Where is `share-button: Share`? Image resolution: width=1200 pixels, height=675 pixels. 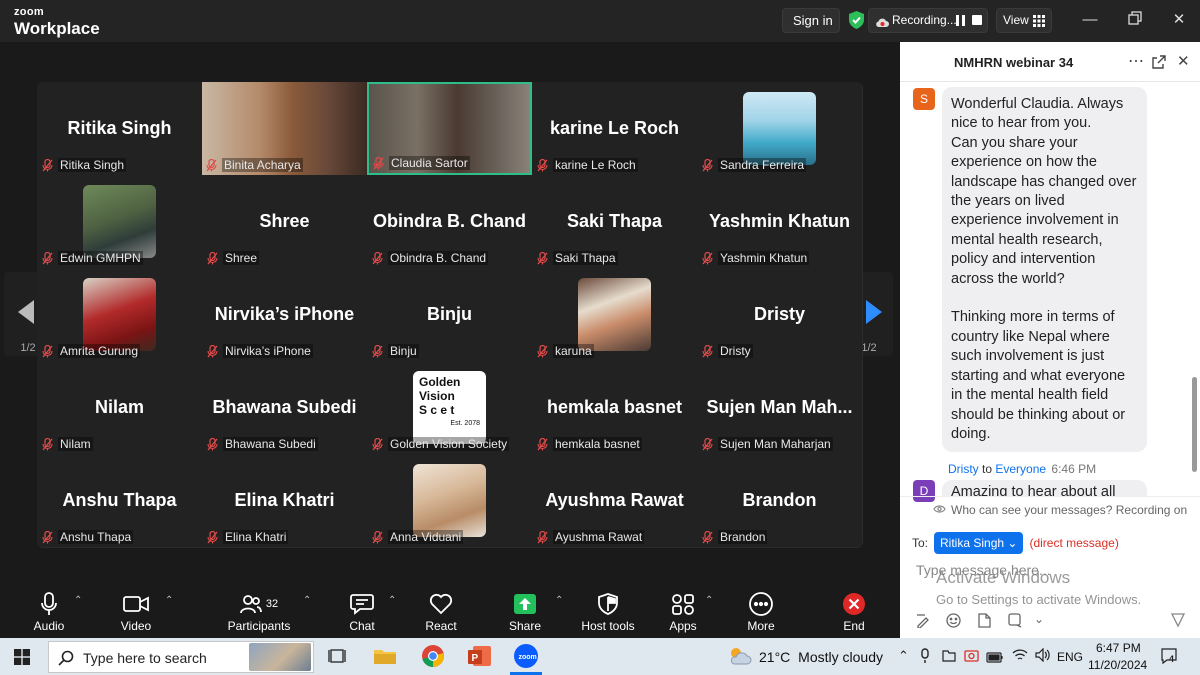
share-button: Share is located at coordinates (525, 612).